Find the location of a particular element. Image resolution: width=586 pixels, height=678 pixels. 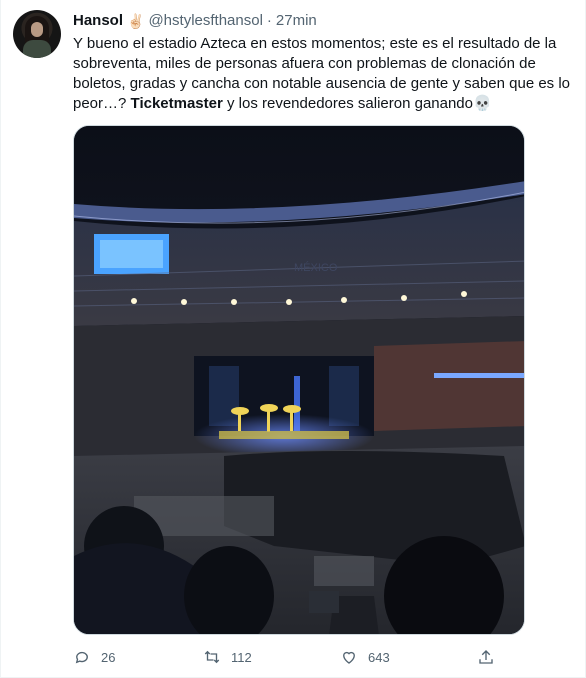

avatar is located at coordinates (37, 34).